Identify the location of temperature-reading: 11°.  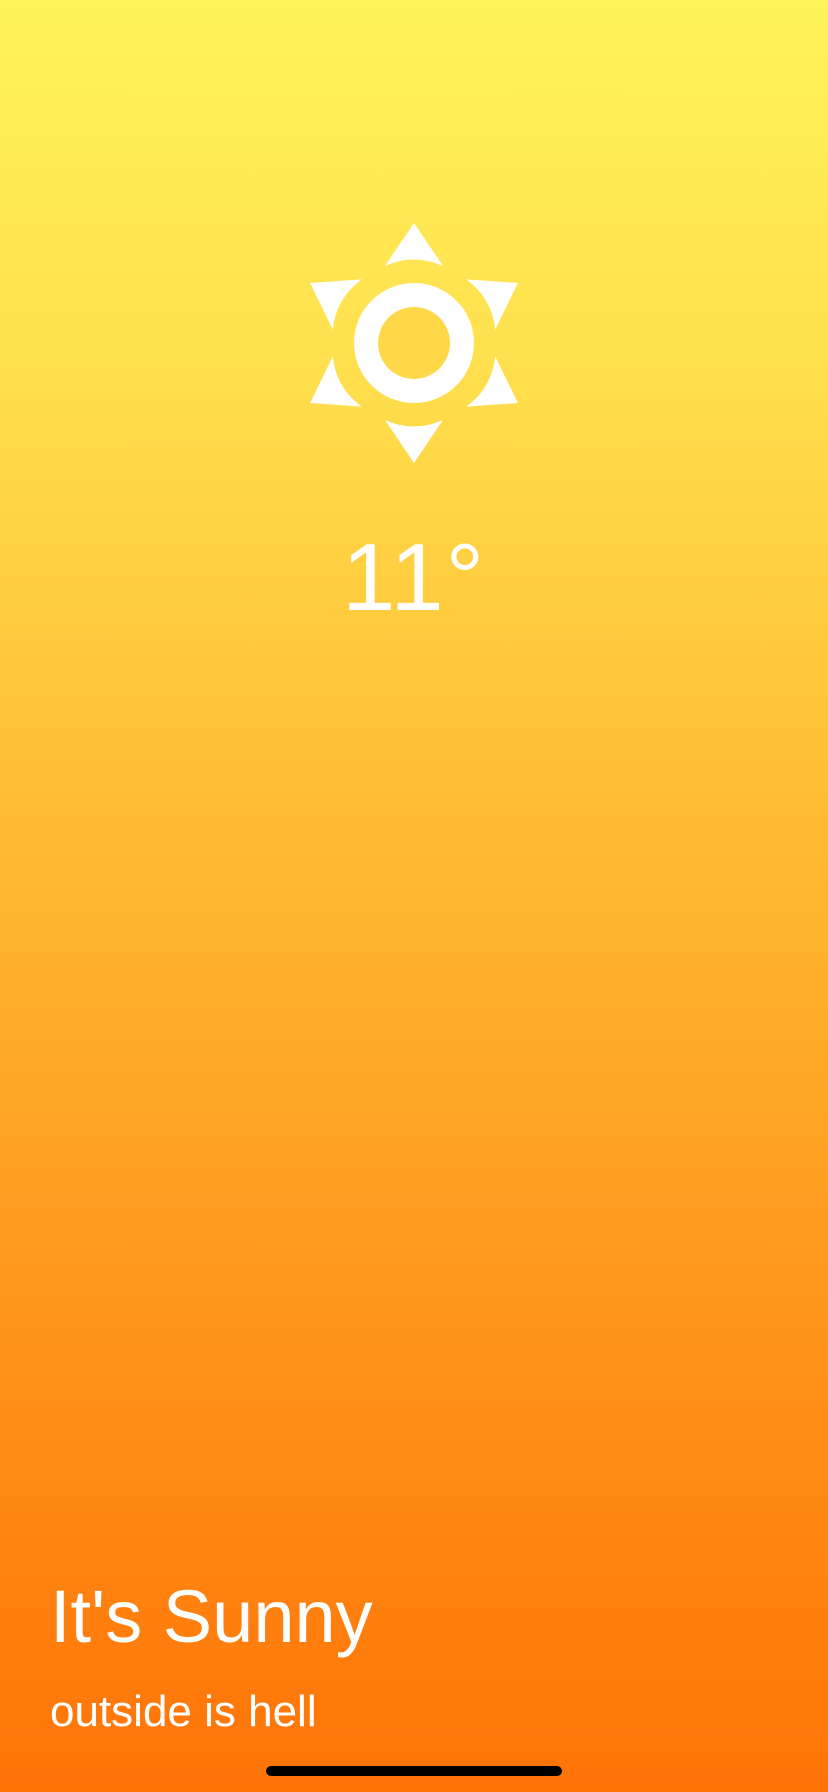
(414, 577).